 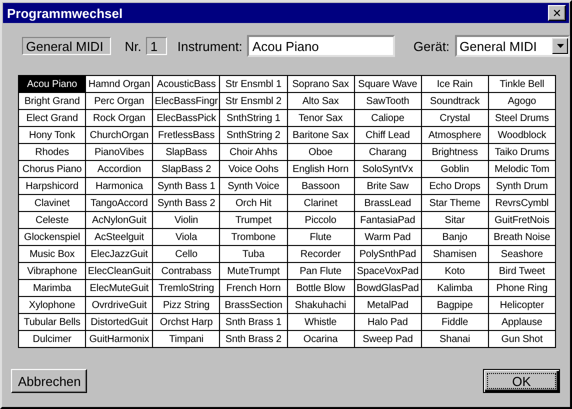 What do you see at coordinates (521, 381) in the screenshot?
I see `ok-button: OK` at bounding box center [521, 381].